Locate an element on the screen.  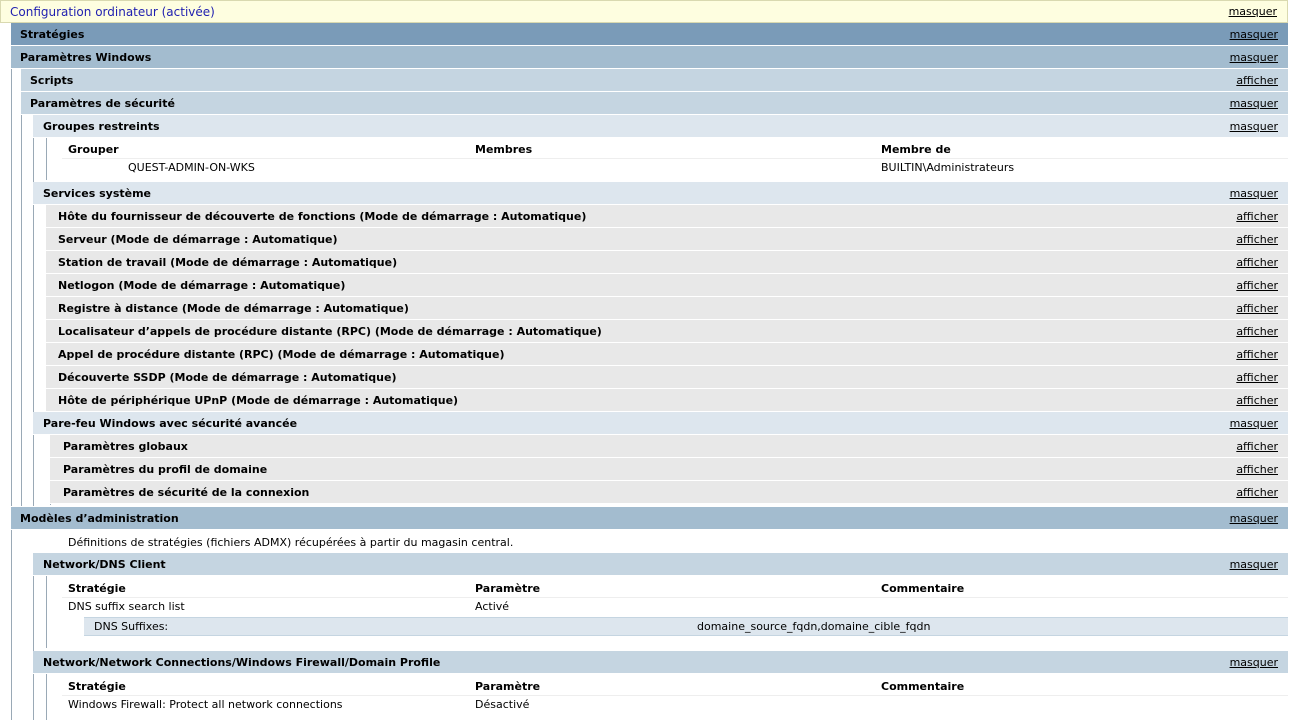
table-cell: BUILTIN\Administrateurs is located at coordinates (948, 167).